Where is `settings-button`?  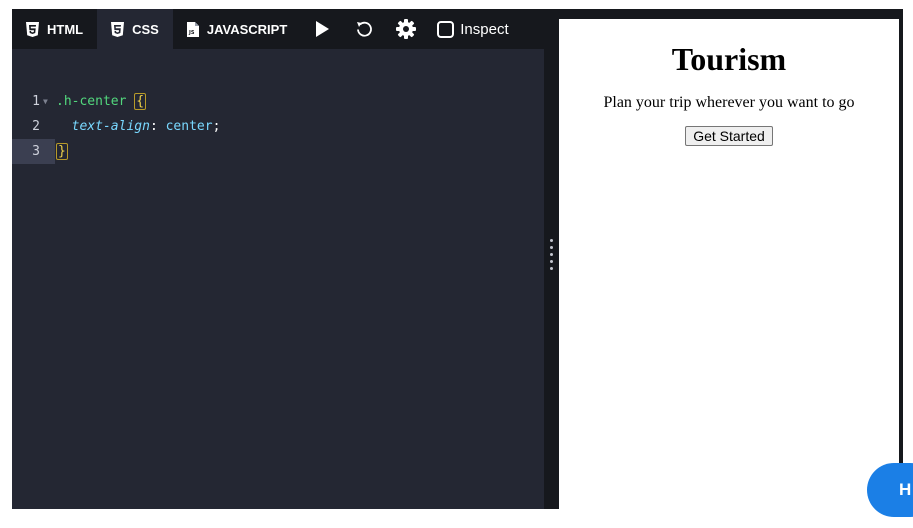
settings-button is located at coordinates (406, 29).